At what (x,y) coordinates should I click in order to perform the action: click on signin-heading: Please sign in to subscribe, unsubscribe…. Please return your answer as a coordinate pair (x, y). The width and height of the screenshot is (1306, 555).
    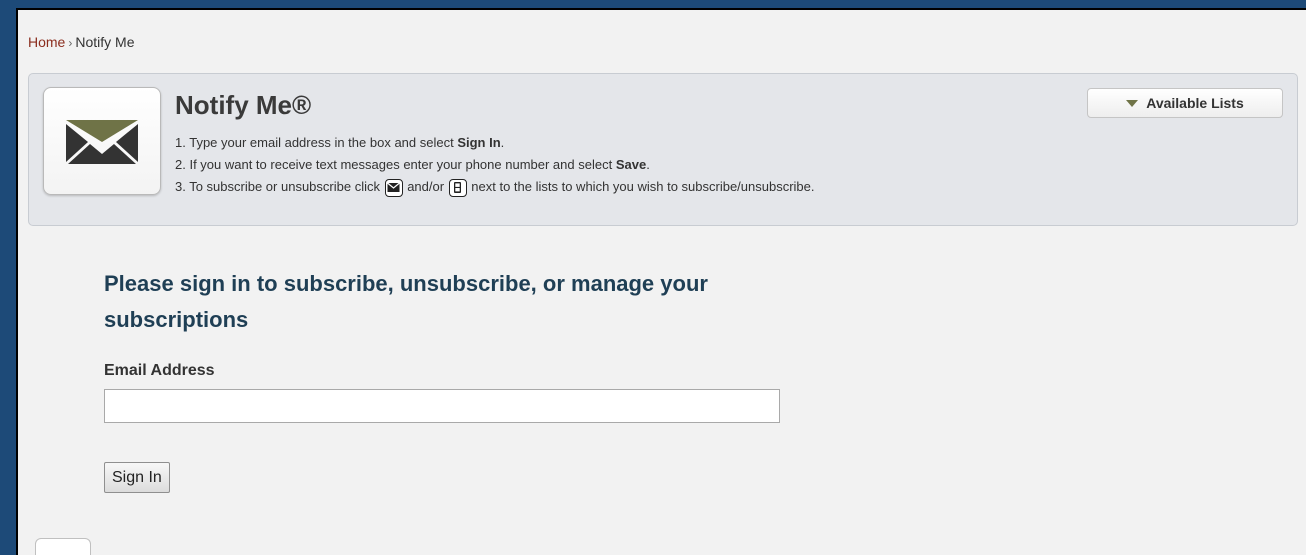
    Looking at the image, I should click on (406, 301).